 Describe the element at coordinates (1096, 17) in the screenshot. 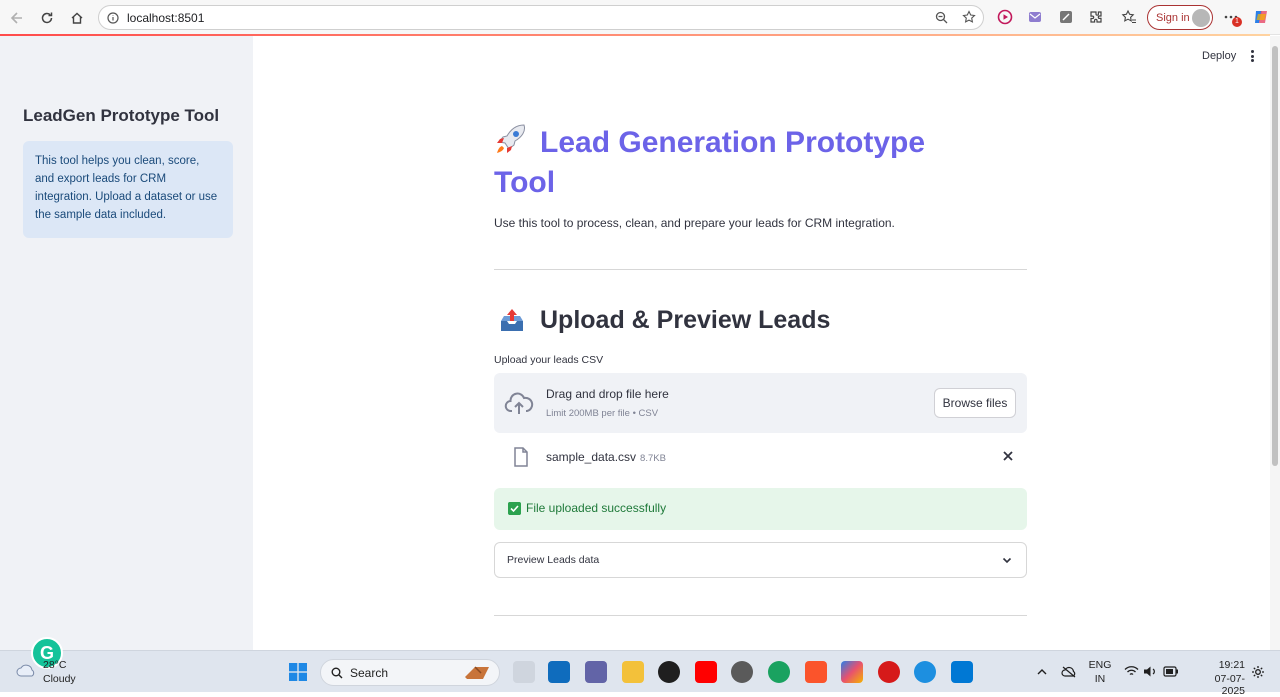

I see `extensions-puzzle-icon` at that location.